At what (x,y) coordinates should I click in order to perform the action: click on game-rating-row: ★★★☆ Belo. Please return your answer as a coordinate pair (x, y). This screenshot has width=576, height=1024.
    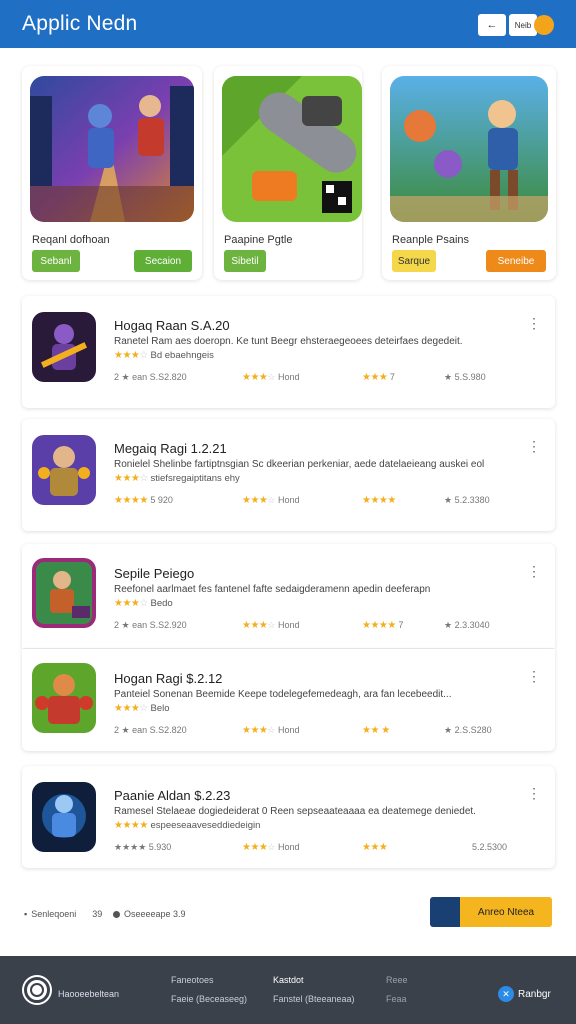
    Looking at the image, I should click on (142, 708).